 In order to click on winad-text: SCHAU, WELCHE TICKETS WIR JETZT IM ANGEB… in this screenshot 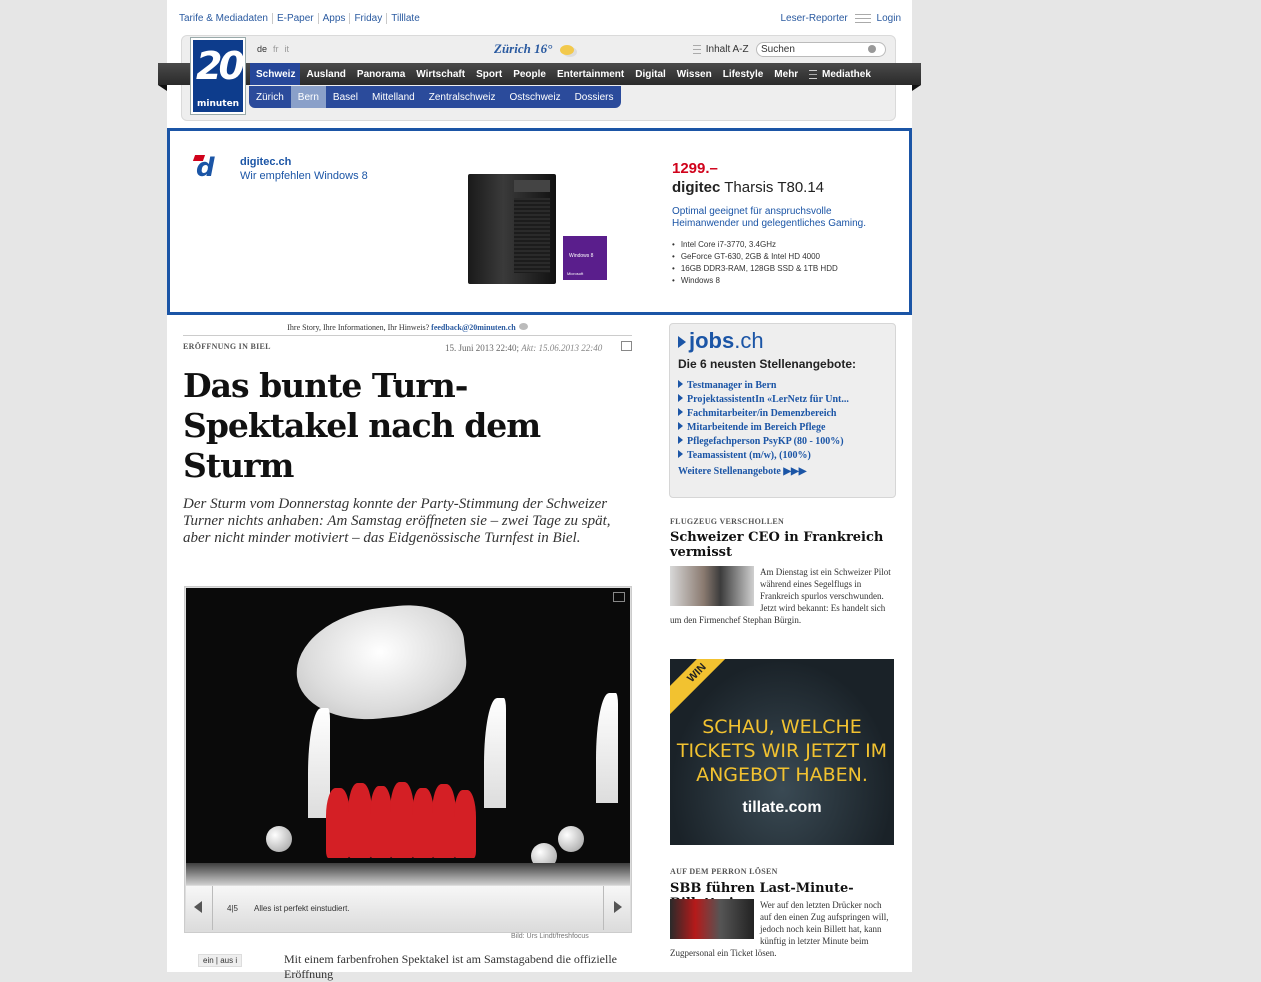, I will do `click(782, 751)`.